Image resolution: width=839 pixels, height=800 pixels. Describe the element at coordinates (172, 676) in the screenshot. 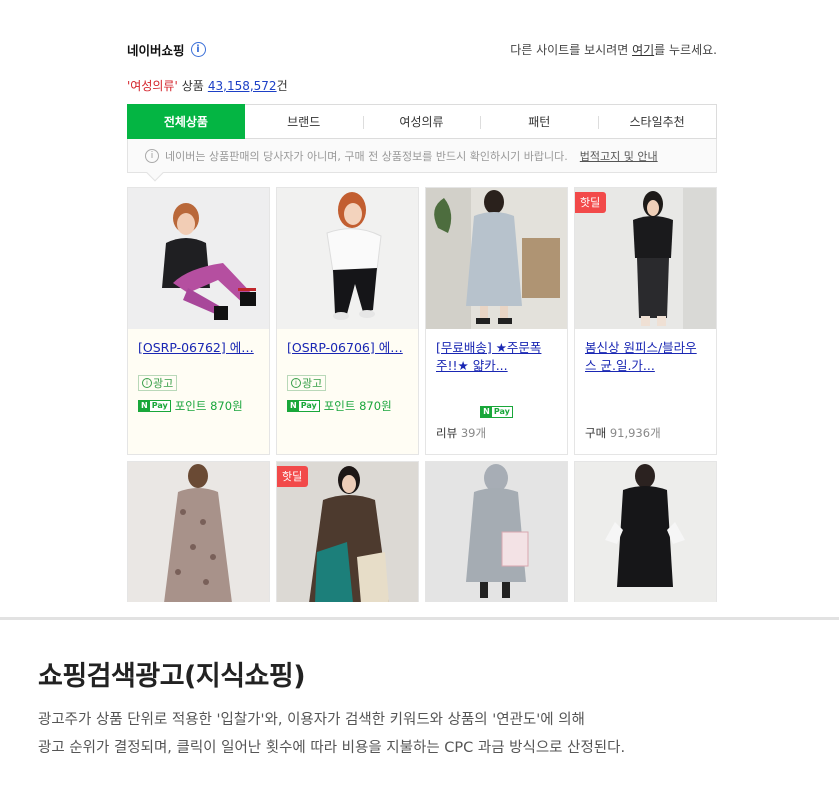

I see `section-title: 쇼핑검색광고(지식쇼핑)` at that location.